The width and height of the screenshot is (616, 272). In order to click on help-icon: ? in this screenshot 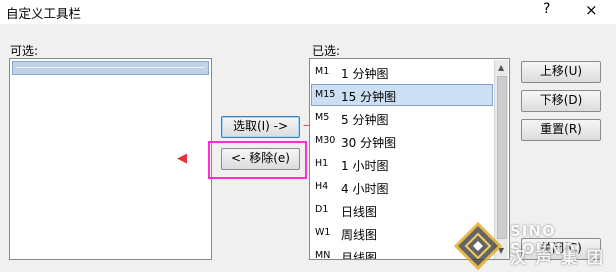, I will do `click(546, 9)`.